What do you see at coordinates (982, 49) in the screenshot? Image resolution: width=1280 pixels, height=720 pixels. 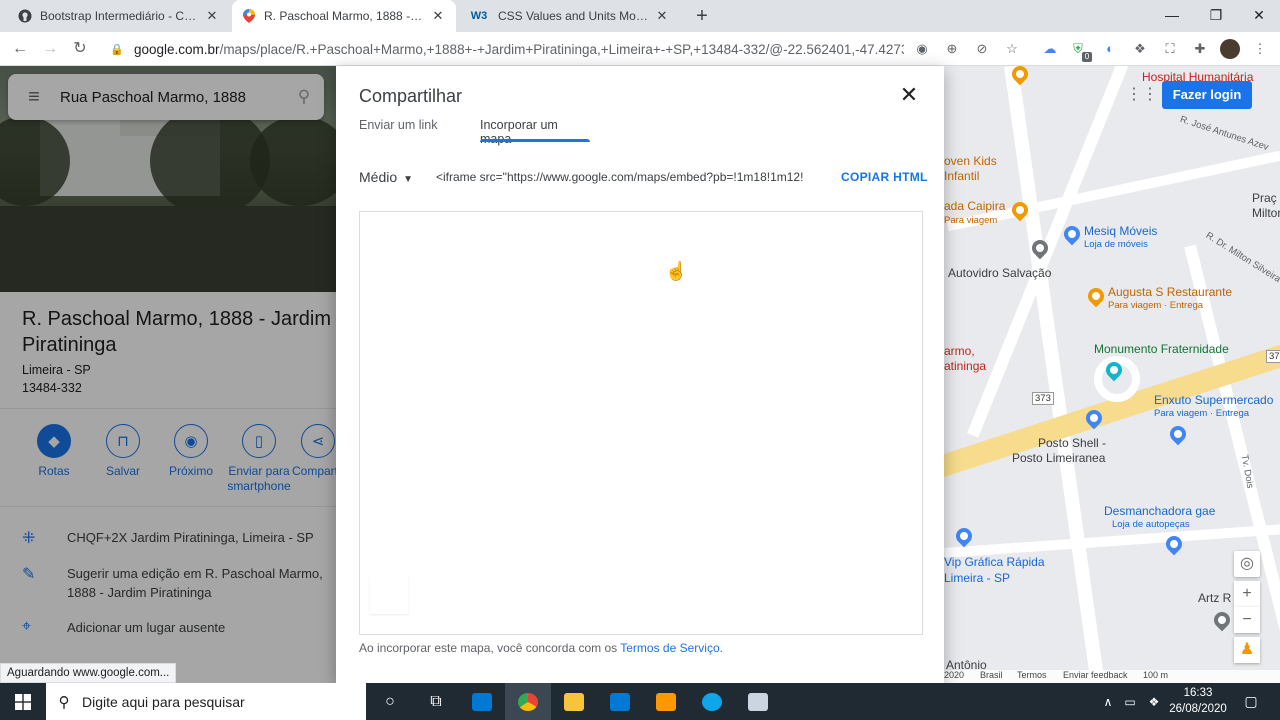 I see `eye-off-icon: ⊘` at bounding box center [982, 49].